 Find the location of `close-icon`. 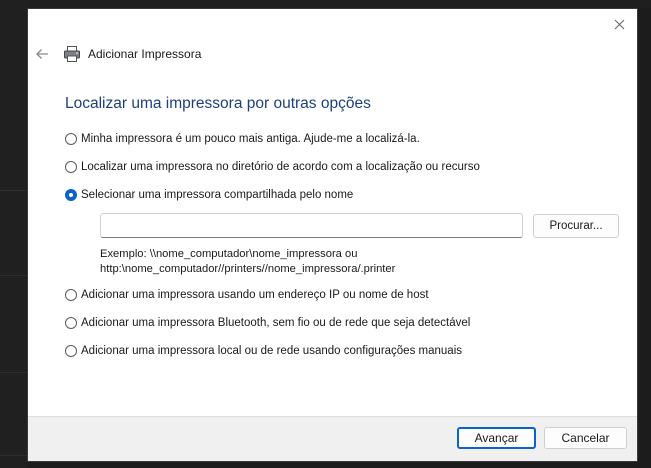

close-icon is located at coordinates (619, 24).